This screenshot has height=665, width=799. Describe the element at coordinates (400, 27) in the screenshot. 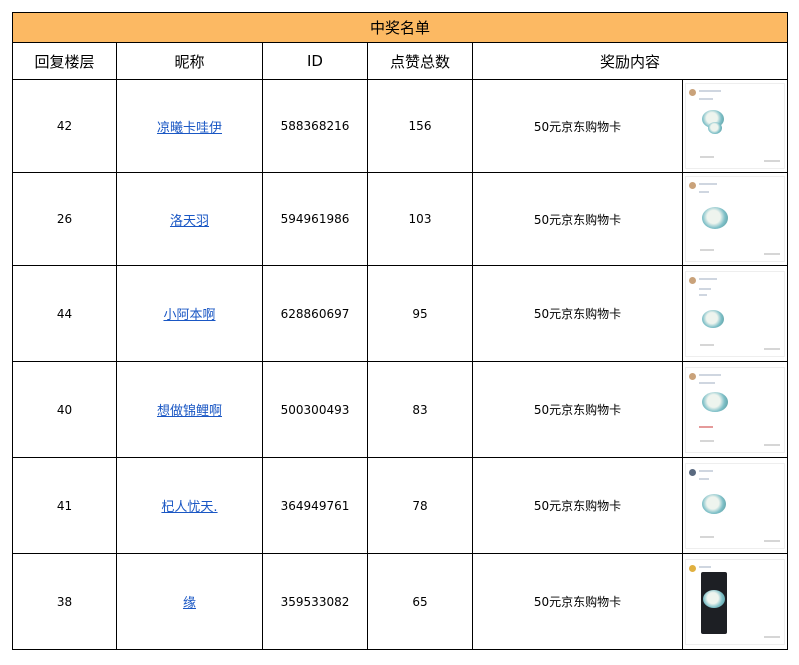

I see `table-title: 中奖名单` at that location.